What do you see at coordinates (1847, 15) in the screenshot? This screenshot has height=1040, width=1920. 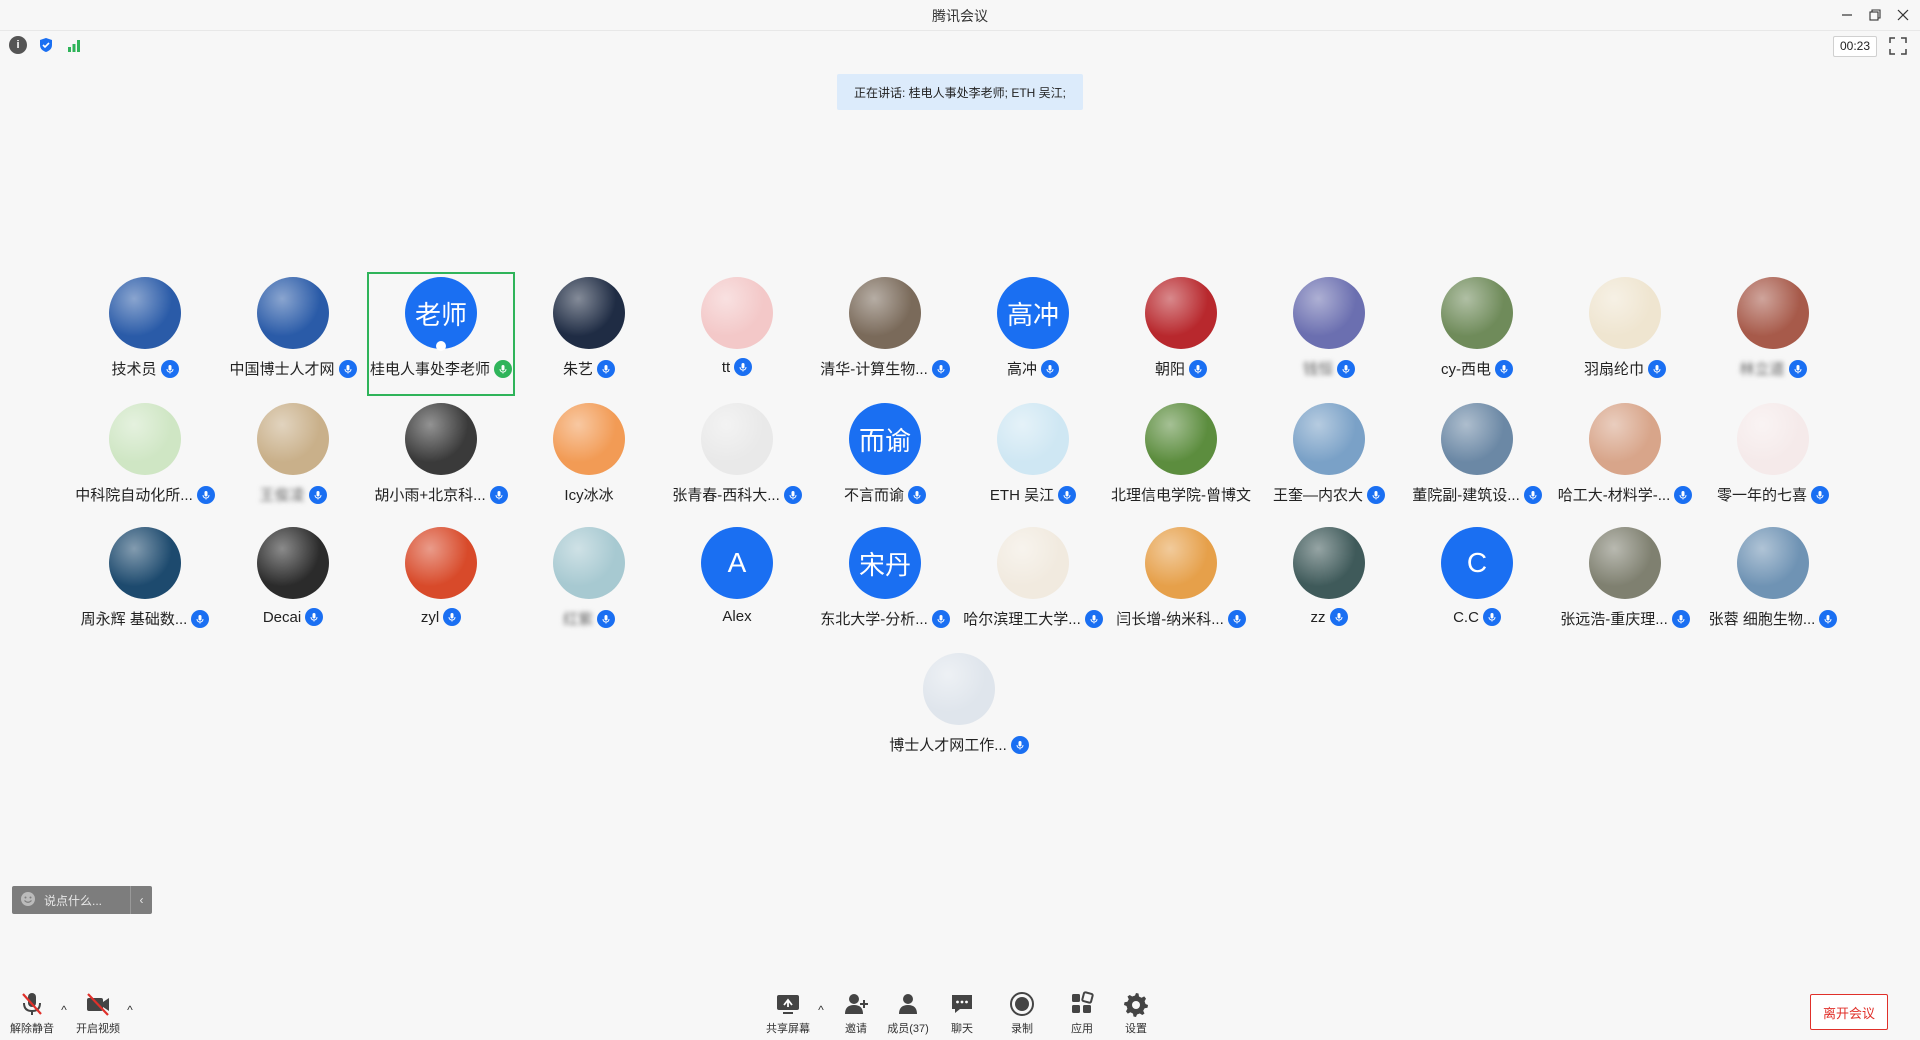 I see `minimize-button` at bounding box center [1847, 15].